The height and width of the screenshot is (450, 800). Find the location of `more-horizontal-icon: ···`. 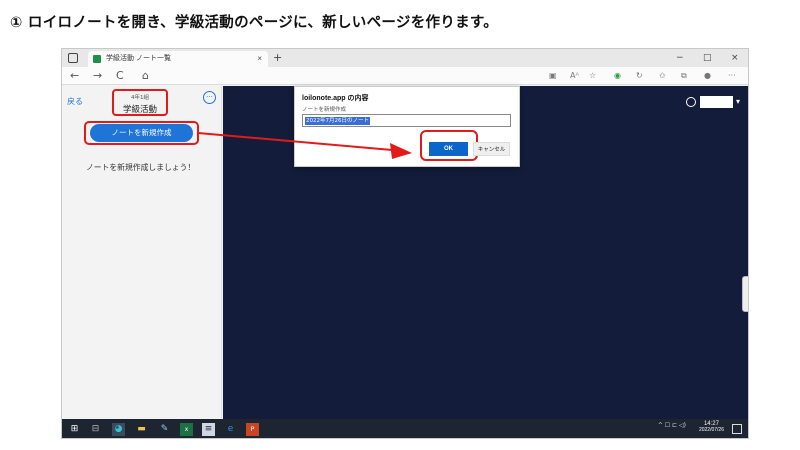

more-horizontal-icon: ··· is located at coordinates (209, 97).